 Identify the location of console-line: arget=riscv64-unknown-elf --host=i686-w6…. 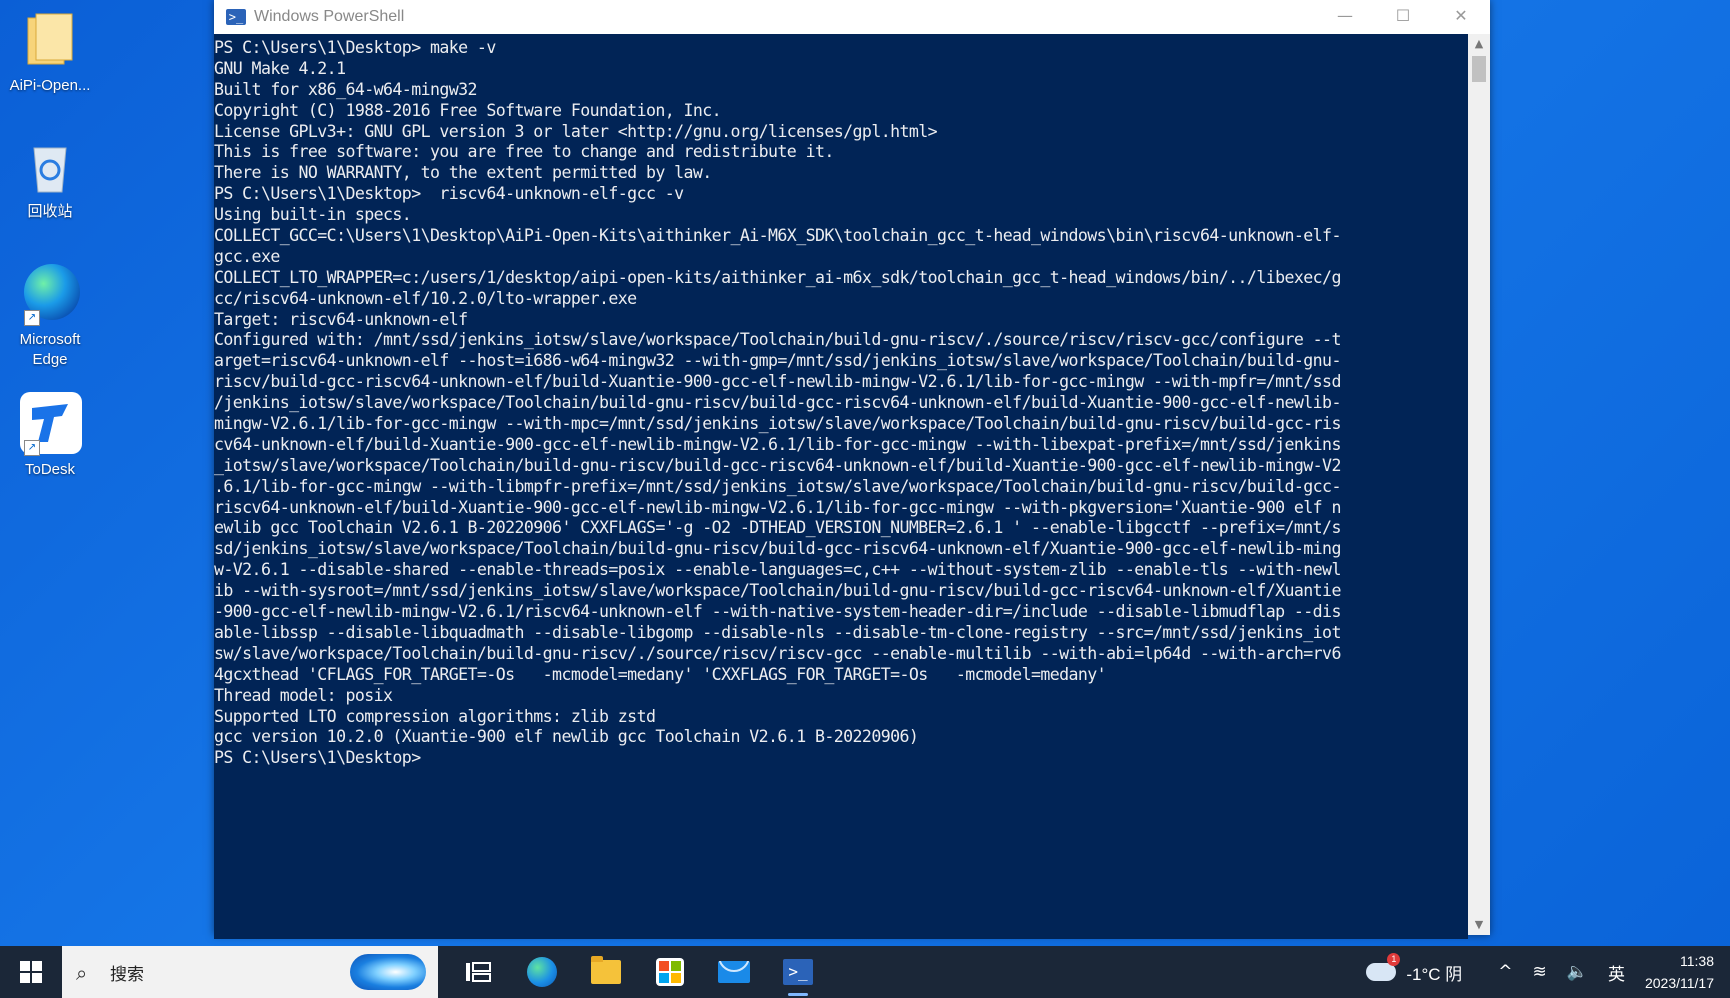
(777, 361).